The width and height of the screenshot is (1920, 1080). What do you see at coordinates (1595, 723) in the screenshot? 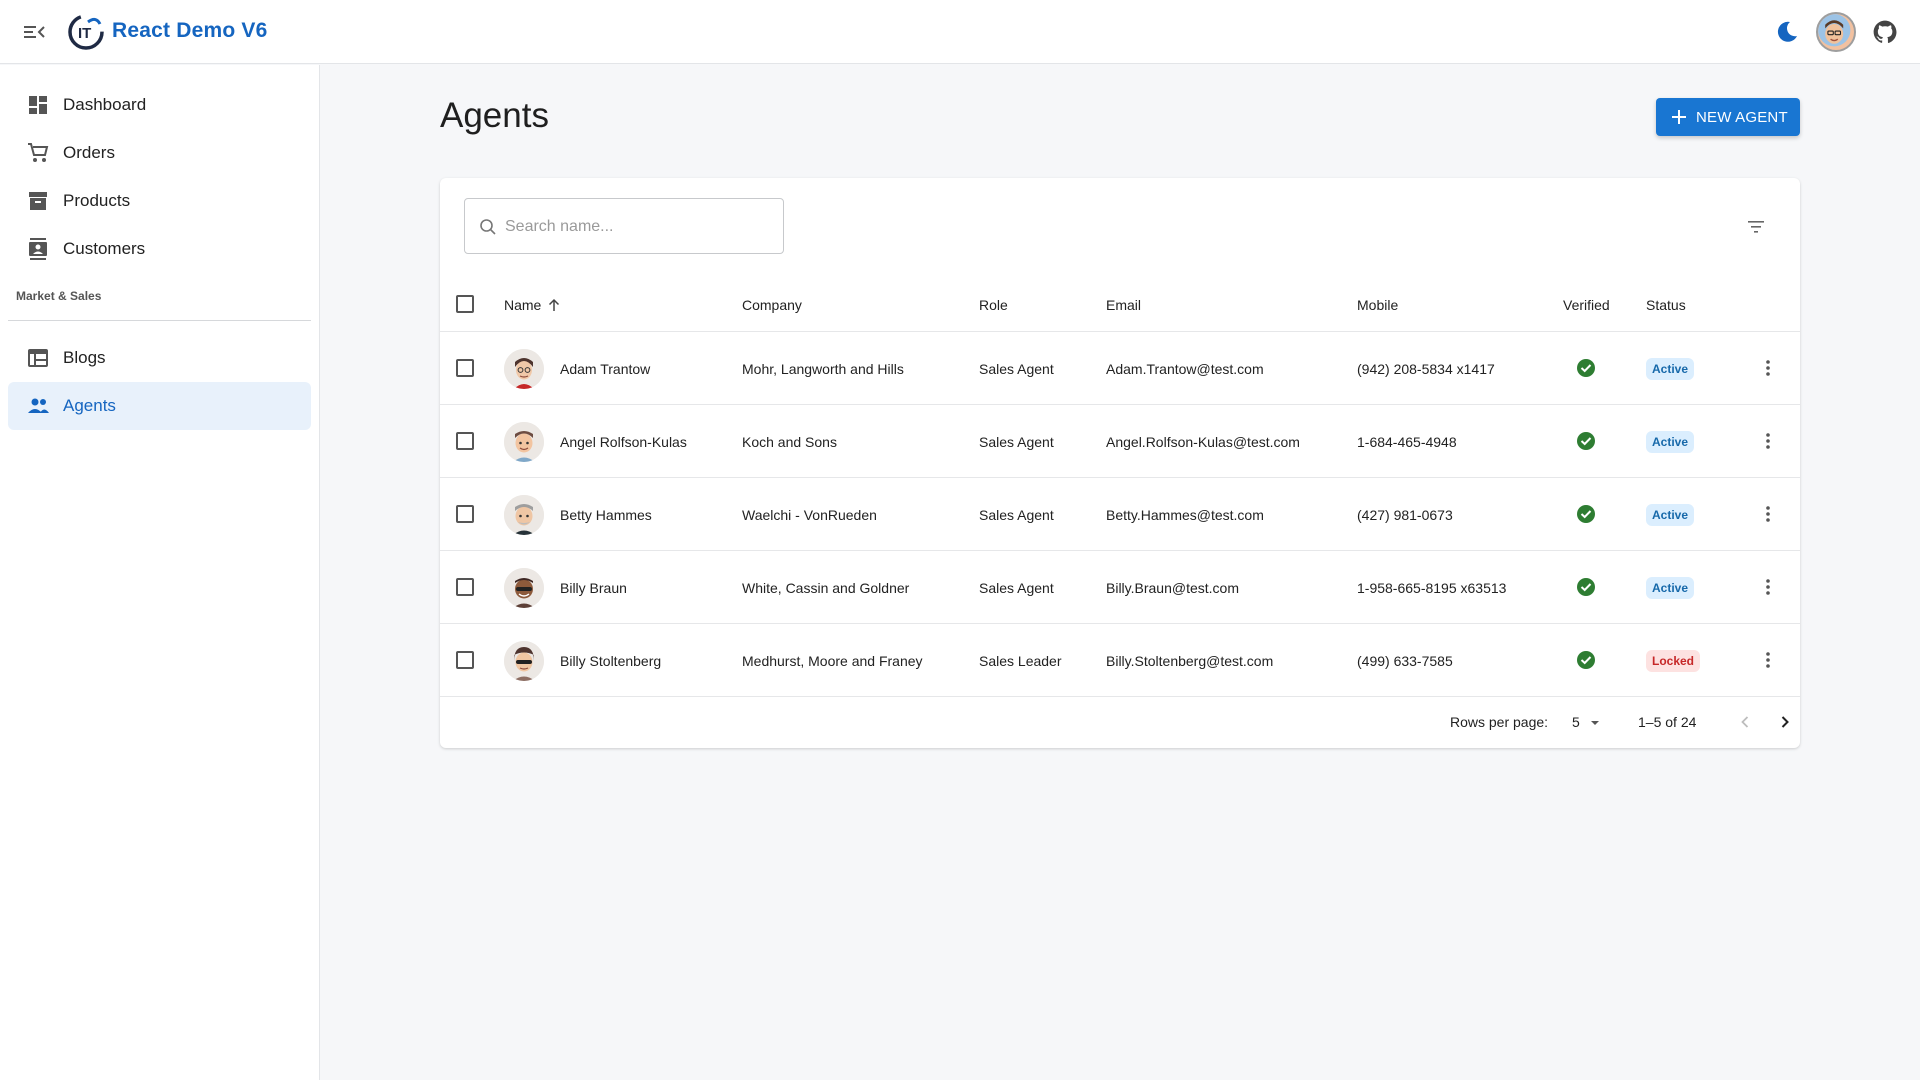
I see `arrow-drop-down-icon` at bounding box center [1595, 723].